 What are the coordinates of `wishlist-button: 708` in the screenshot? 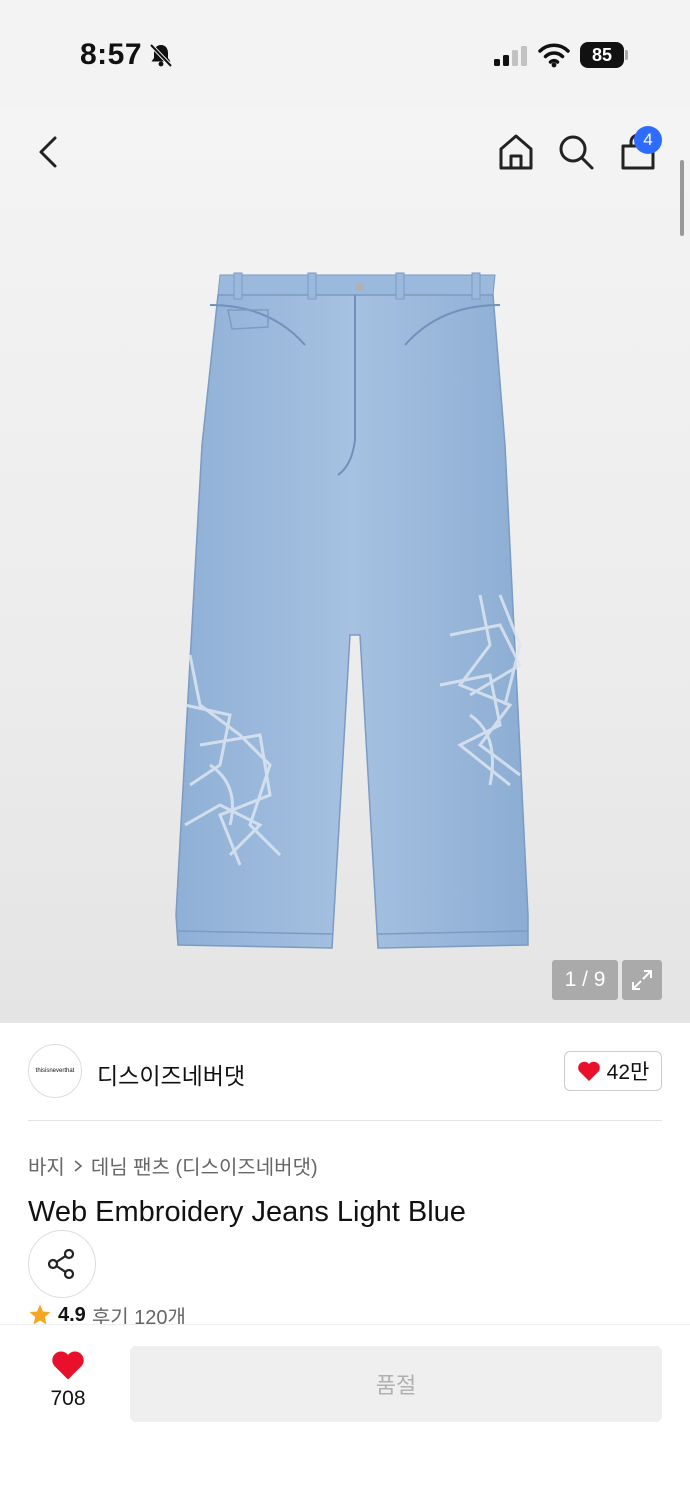 It's located at (68, 1387).